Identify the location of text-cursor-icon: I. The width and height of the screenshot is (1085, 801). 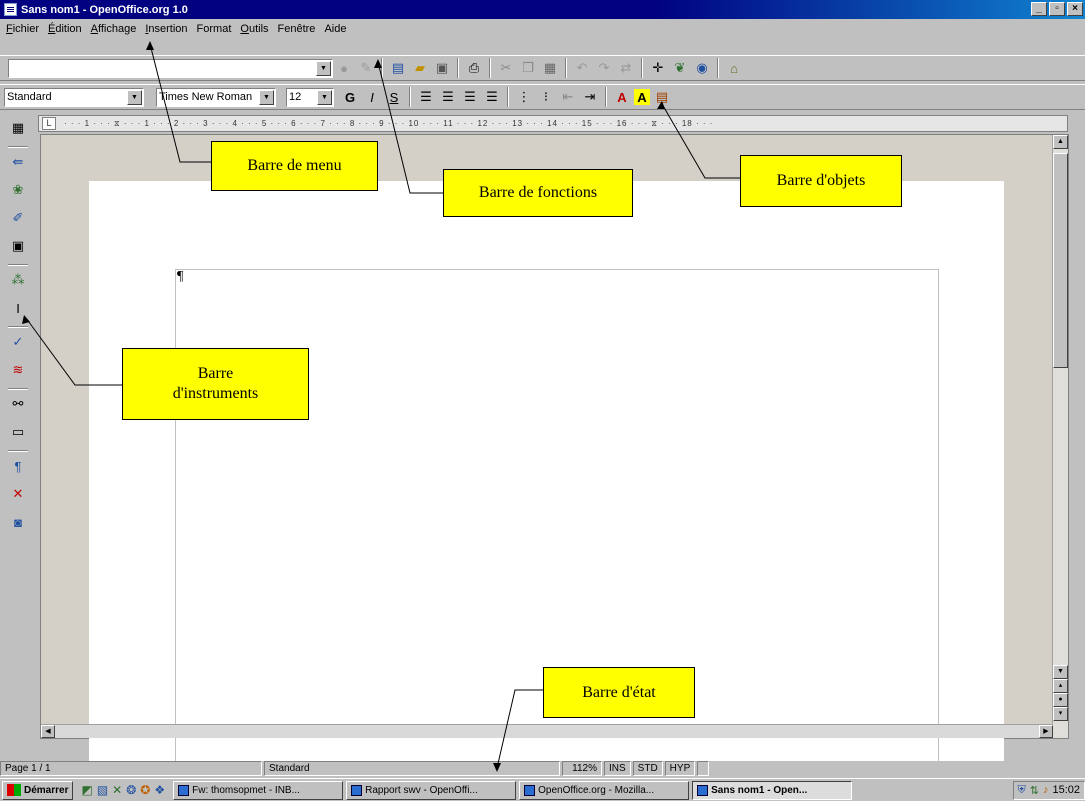
(18, 308).